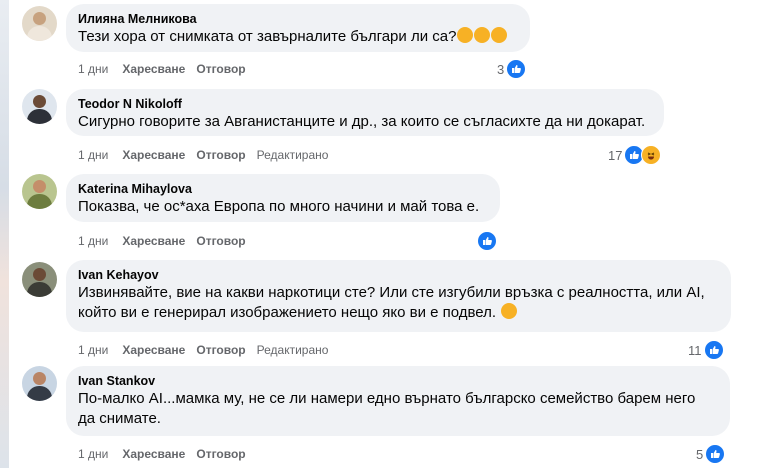  What do you see at coordinates (4, 234) in the screenshot?
I see `background-photo-edge` at bounding box center [4, 234].